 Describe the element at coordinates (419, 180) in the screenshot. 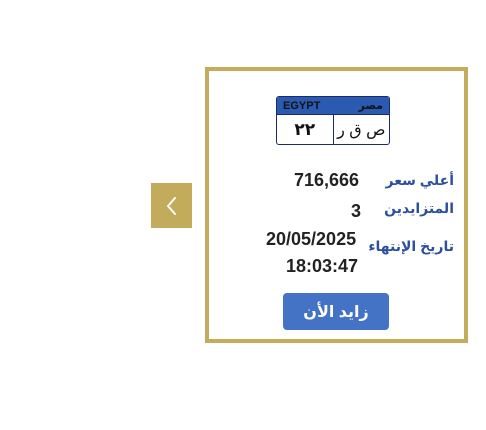

I see `highest-price-label: أعلي سعر` at that location.